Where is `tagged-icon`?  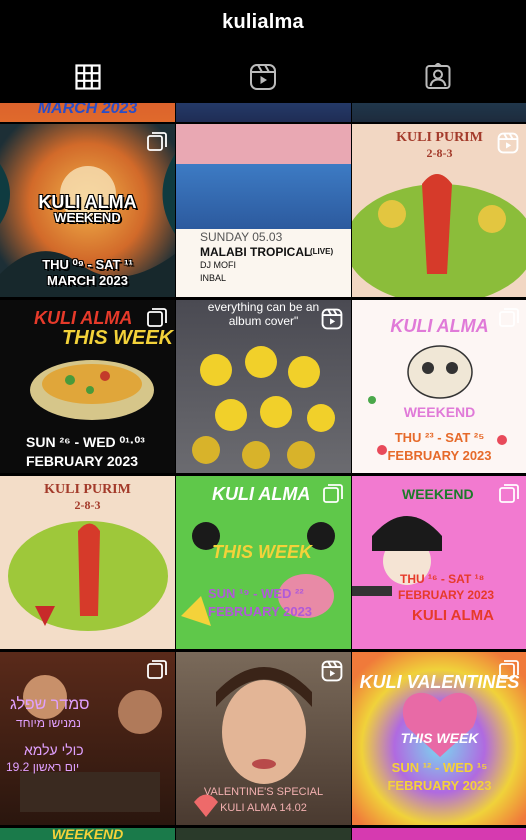 tagged-icon is located at coordinates (438, 76).